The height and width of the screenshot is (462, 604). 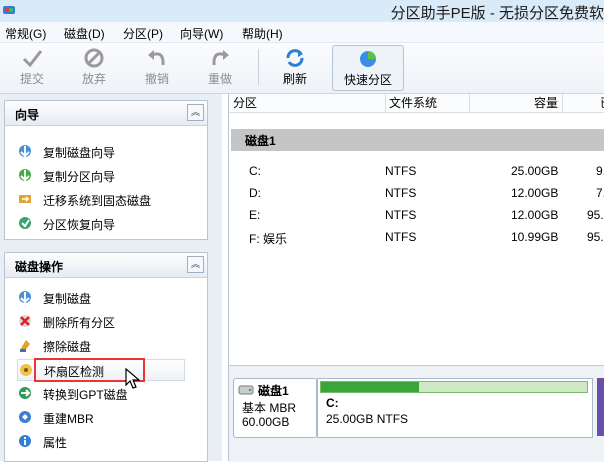 I want to click on table-row: D: NTFS 12.00GB 7., so click(x=416, y=195).